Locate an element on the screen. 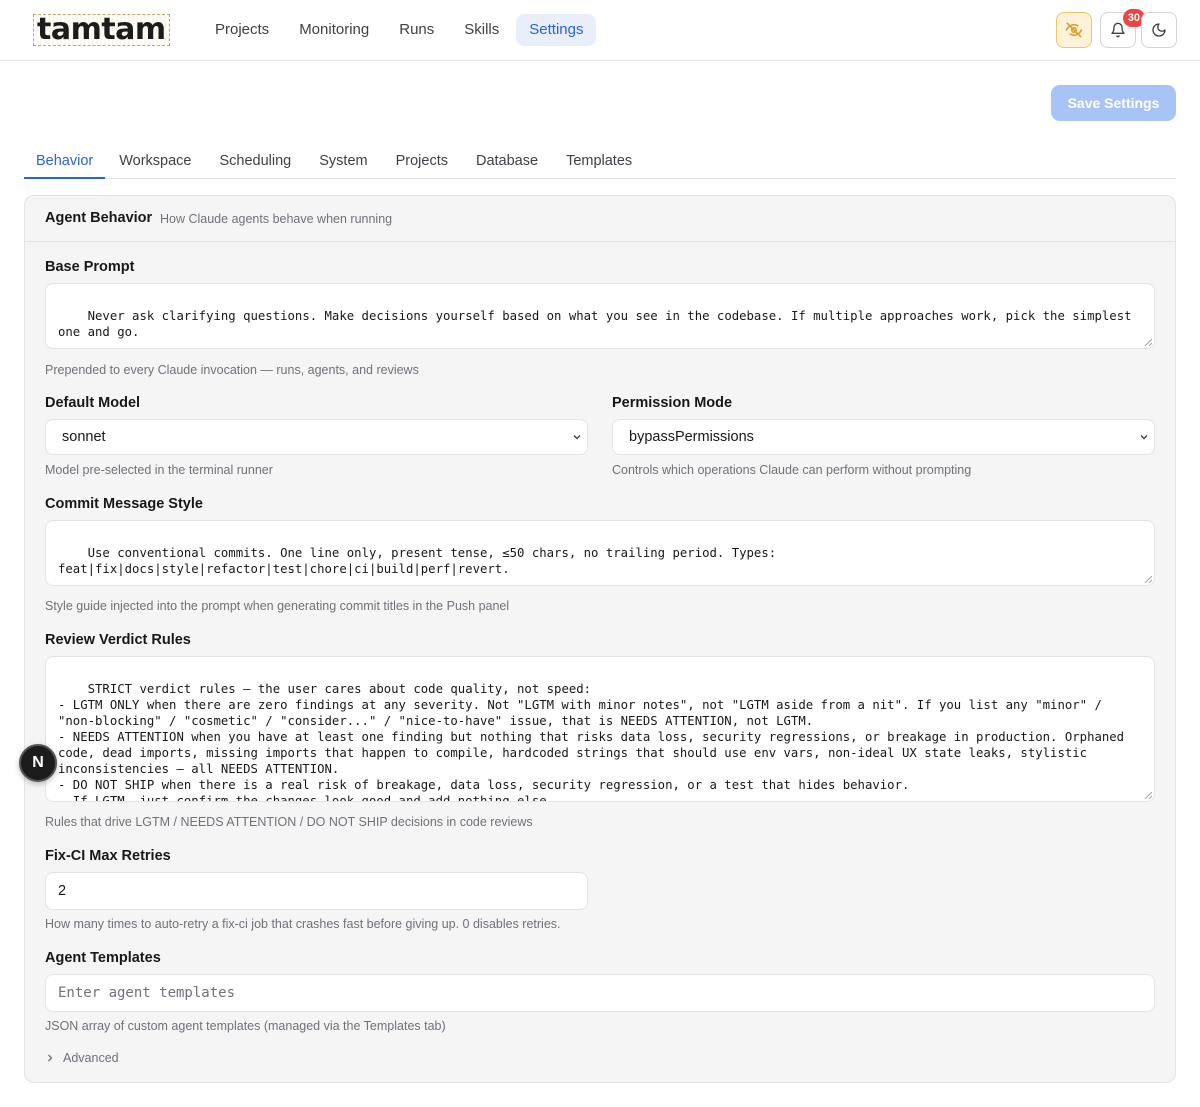  privacy-toggle-button is located at coordinates (1074, 30).